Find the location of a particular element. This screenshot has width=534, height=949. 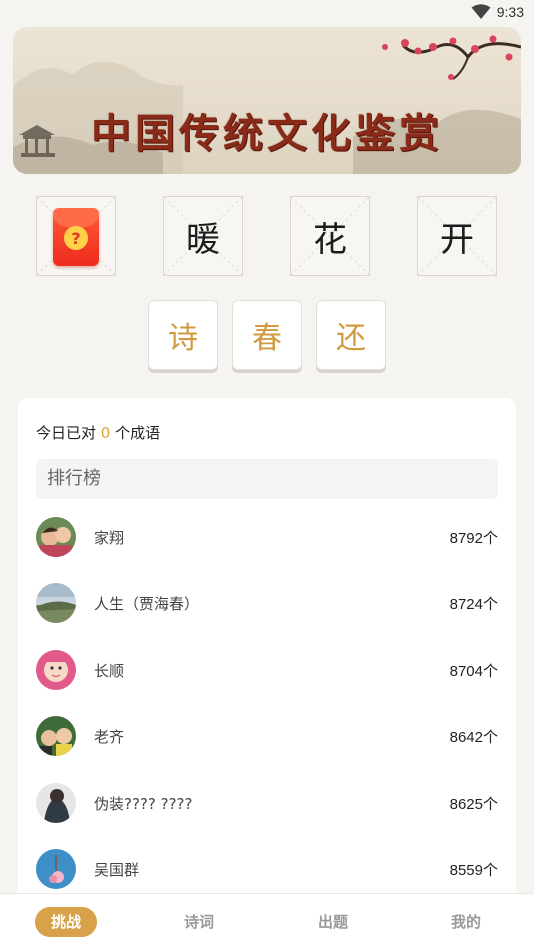

banner-image: 中国传统文化鉴赏 is located at coordinates (267, 100).